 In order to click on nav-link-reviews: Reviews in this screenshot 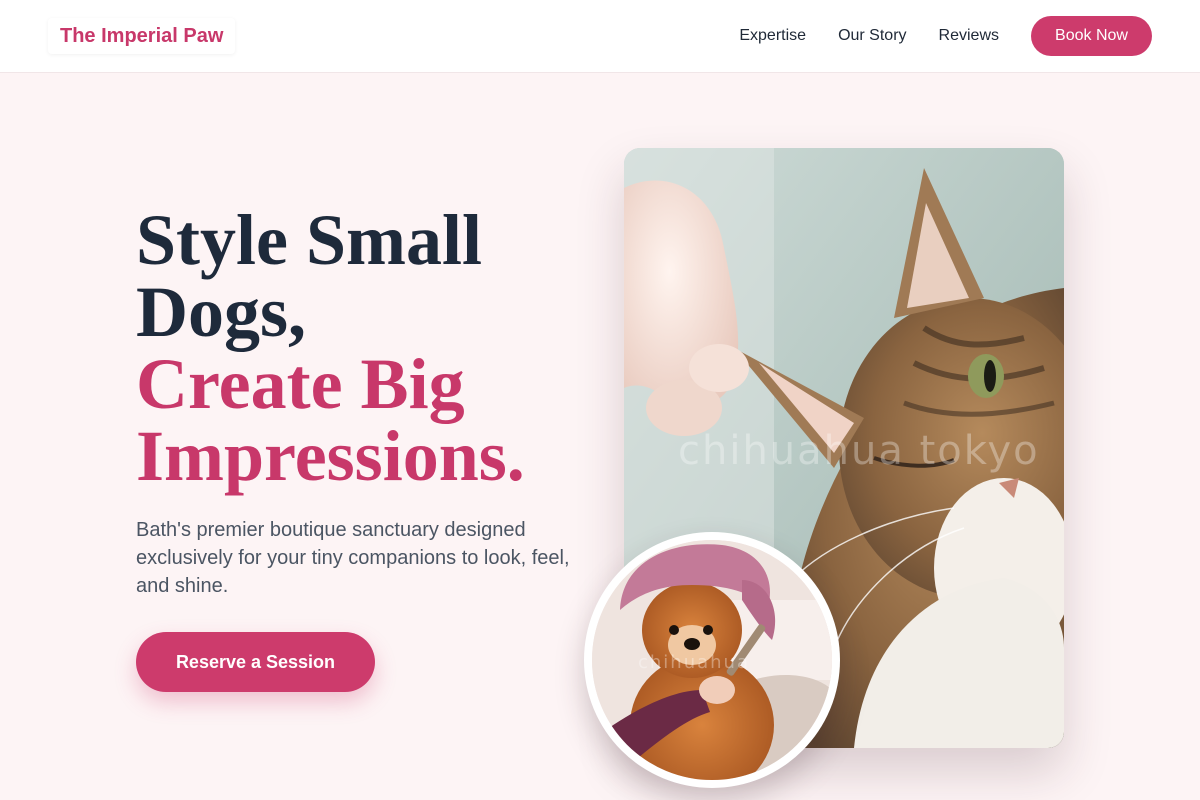, I will do `click(969, 36)`.